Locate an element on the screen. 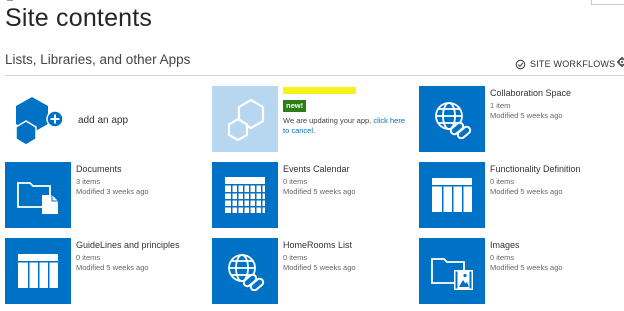 This screenshot has width=624, height=311. workflow-icon is located at coordinates (520, 64).